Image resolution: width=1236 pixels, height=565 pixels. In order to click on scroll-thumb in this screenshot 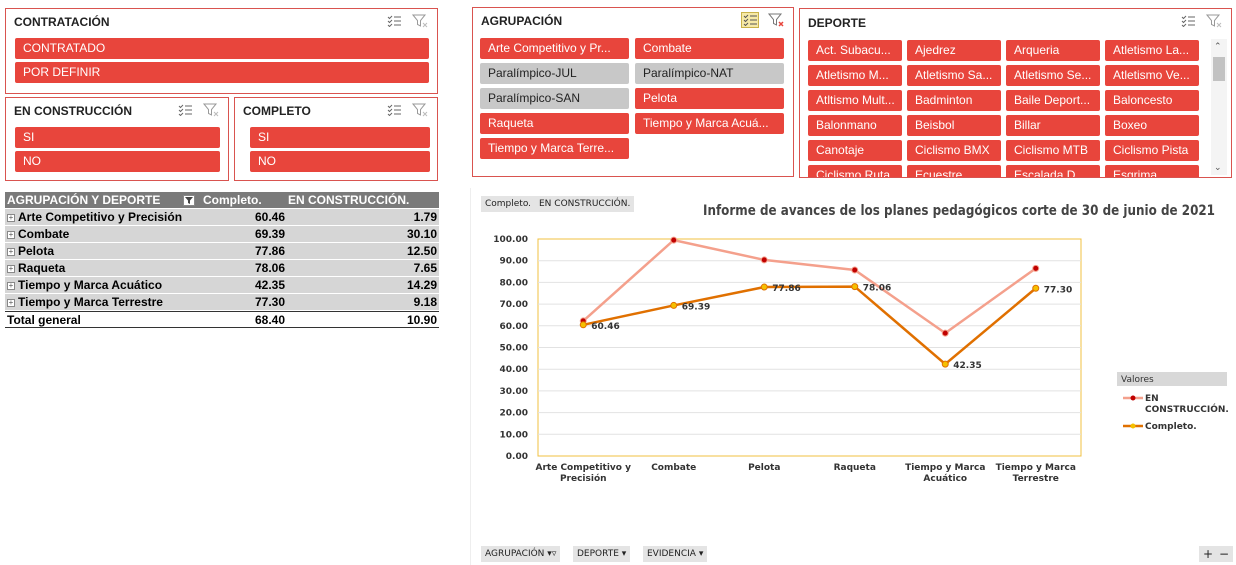, I will do `click(1219, 69)`.